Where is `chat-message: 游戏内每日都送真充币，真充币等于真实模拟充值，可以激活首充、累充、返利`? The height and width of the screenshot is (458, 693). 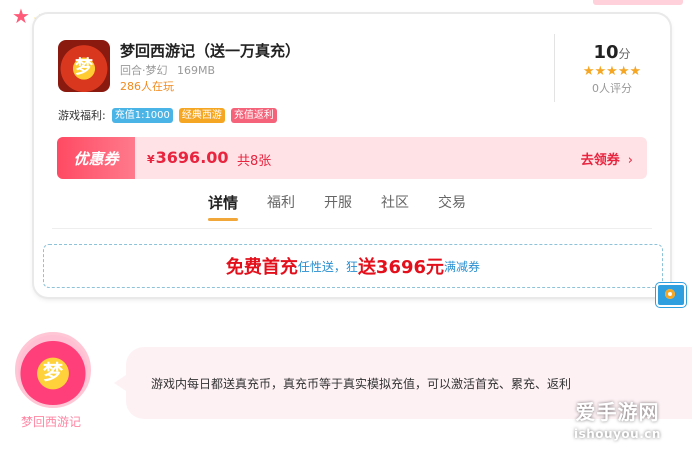 chat-message: 游戏内每日都送真充币，真充币等于真实模拟充值，可以激活首充、累充、返利 is located at coordinates (361, 384).